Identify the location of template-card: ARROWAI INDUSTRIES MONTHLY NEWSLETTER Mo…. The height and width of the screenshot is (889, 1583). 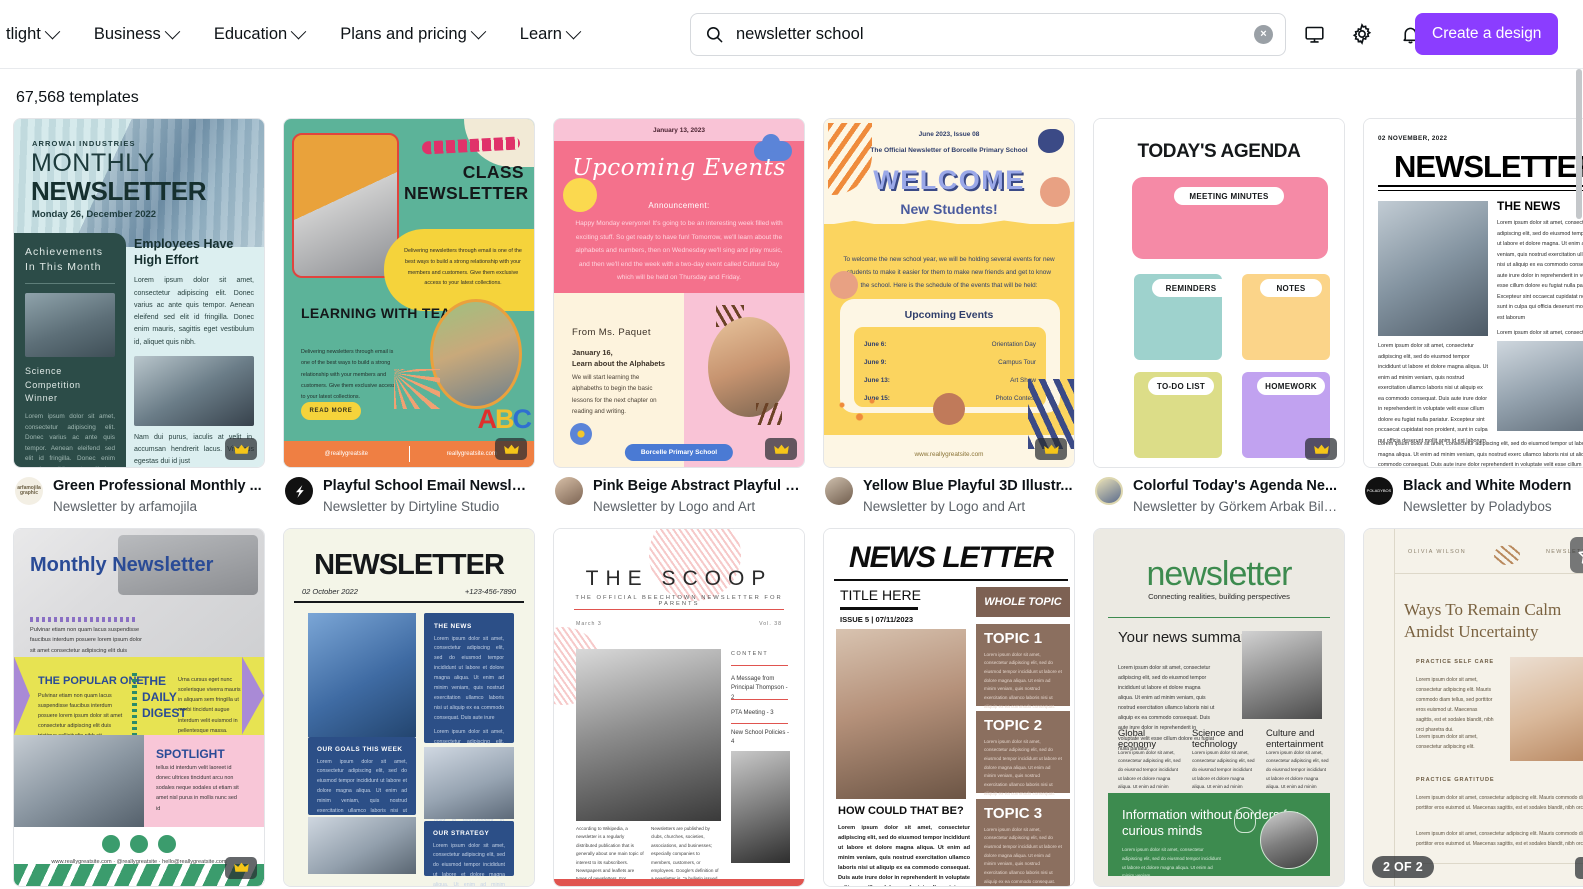
(139, 316).